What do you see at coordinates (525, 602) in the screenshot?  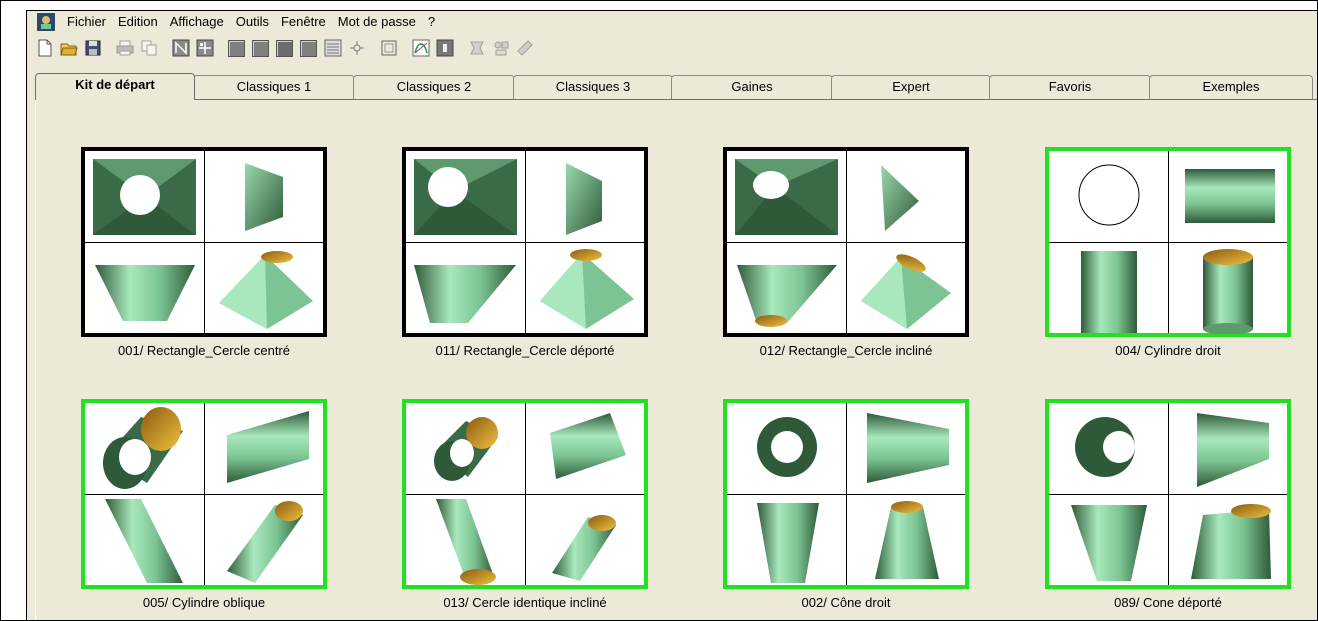 I see `kit-label: 013/ Cercle identique incliné` at bounding box center [525, 602].